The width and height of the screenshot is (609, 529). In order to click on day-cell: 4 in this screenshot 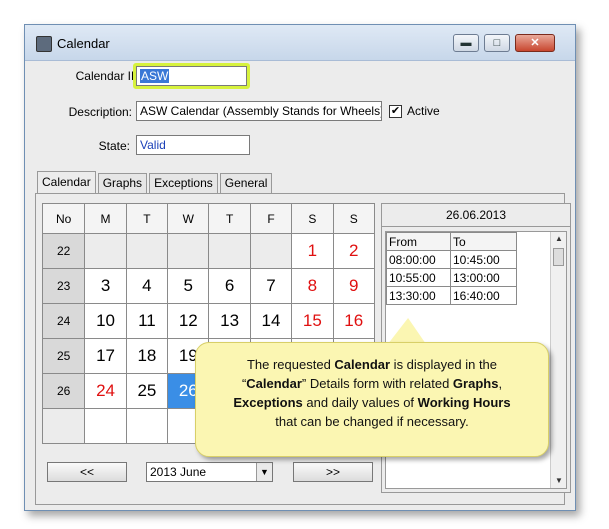, I will do `click(147, 286)`.